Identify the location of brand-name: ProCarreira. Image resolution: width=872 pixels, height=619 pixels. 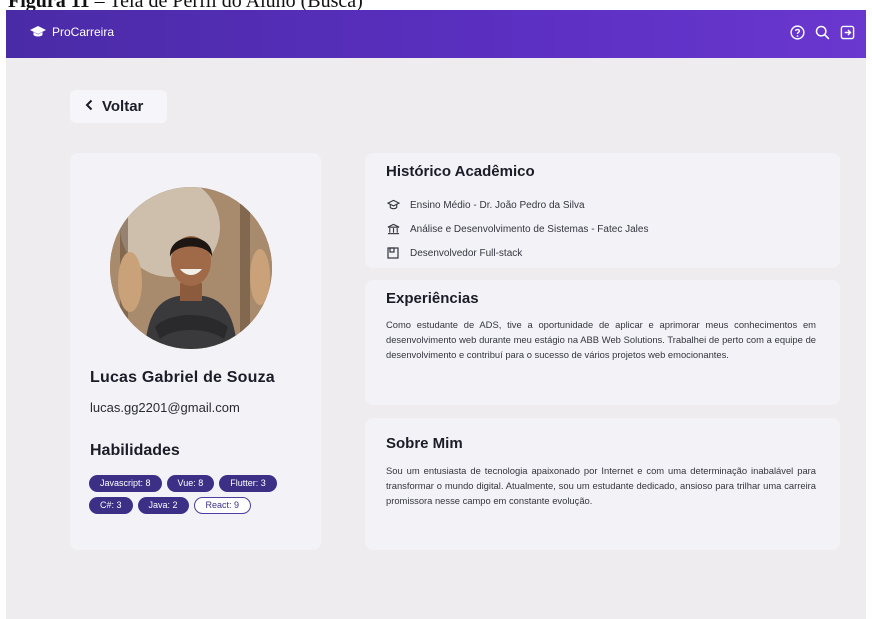
(83, 32).